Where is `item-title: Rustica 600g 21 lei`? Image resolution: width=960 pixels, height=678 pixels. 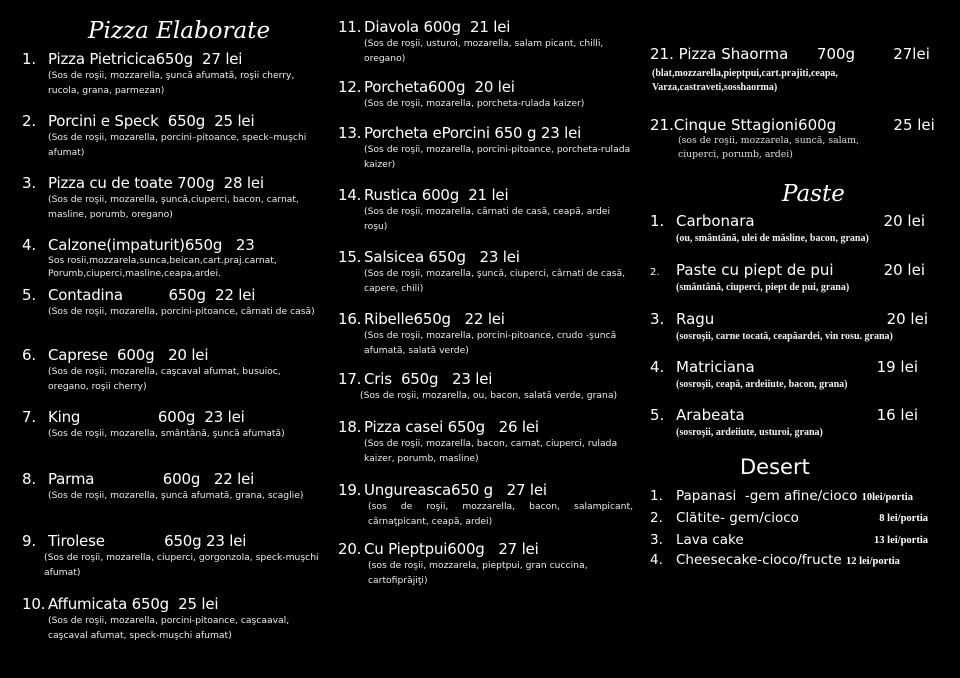
item-title: Rustica 600g 21 lei is located at coordinates (436, 195).